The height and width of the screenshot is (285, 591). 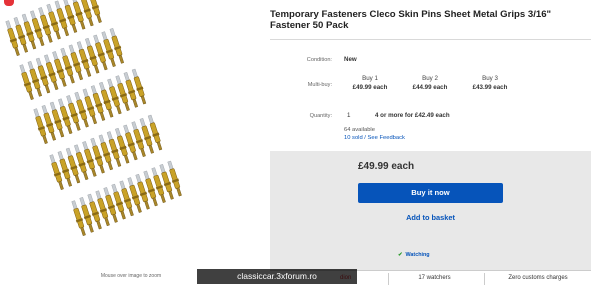 I want to click on watching-link: ✔ Watching, so click(x=414, y=255).